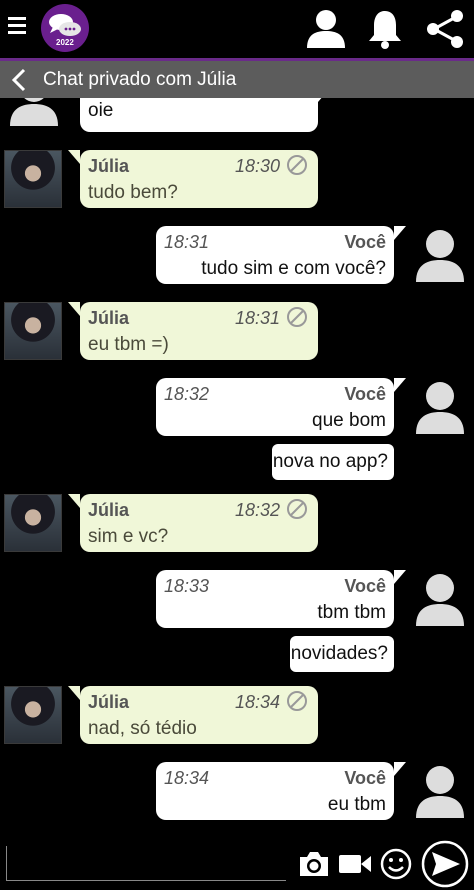 Image resolution: width=474 pixels, height=890 pixels. I want to click on message-time: 18:30, so click(258, 166).